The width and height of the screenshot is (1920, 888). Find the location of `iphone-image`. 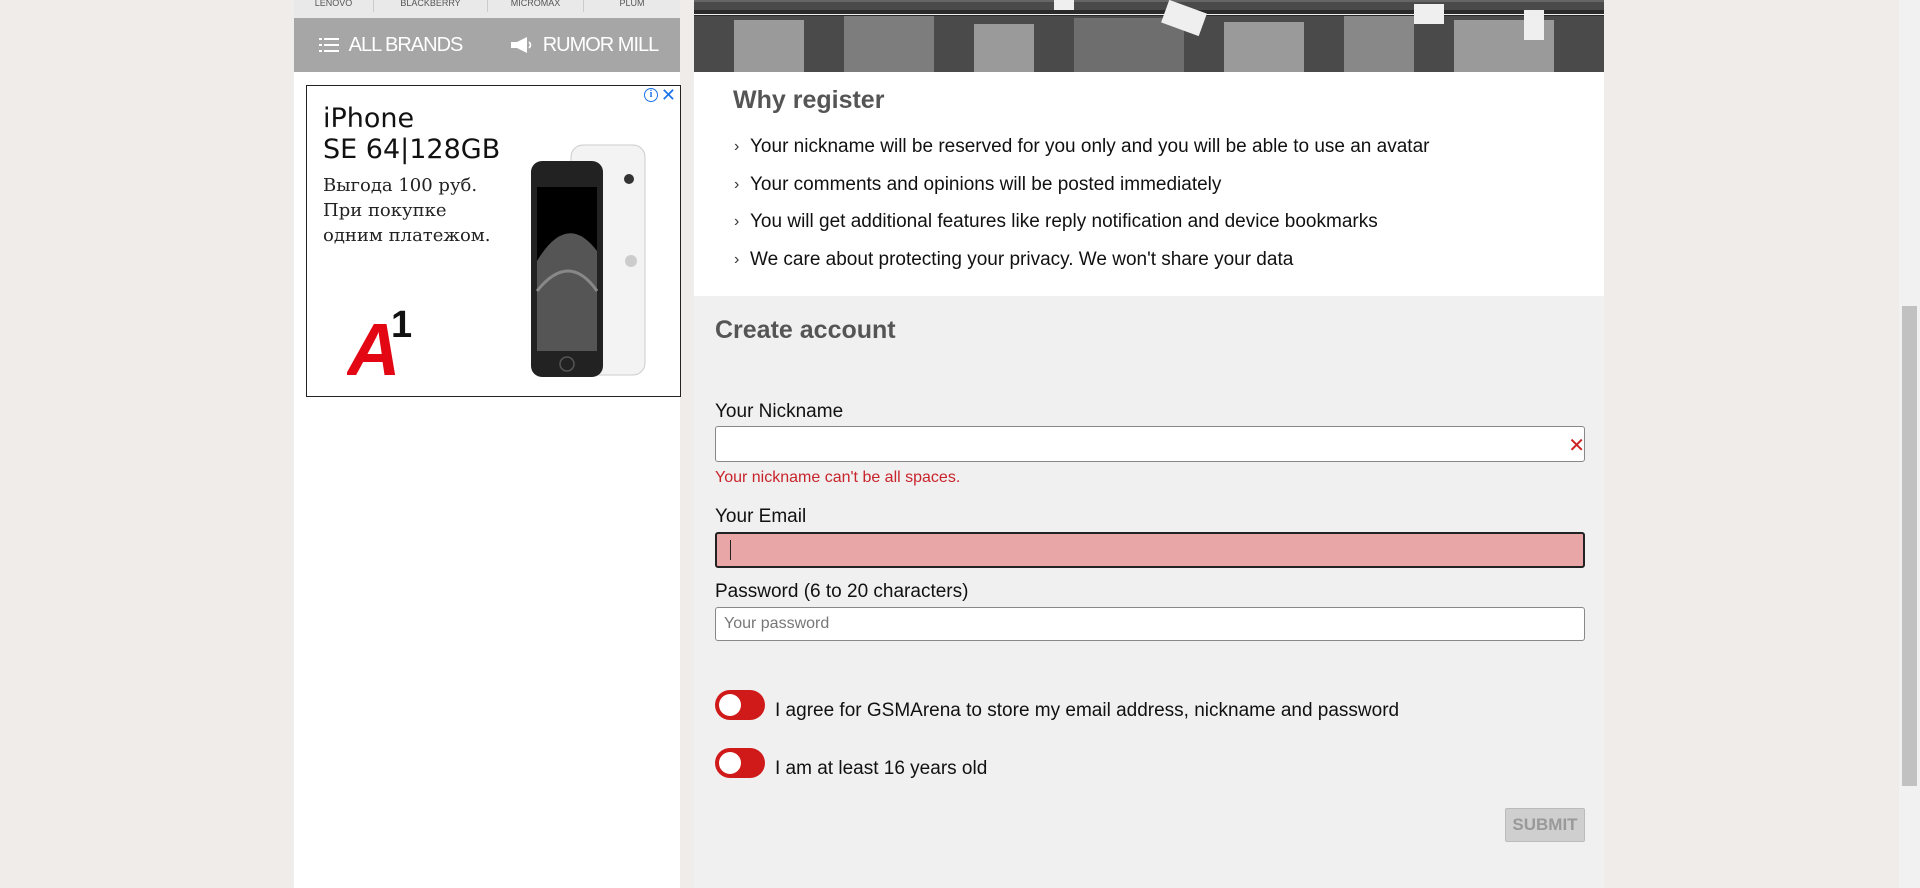

iphone-image is located at coordinates (589, 263).